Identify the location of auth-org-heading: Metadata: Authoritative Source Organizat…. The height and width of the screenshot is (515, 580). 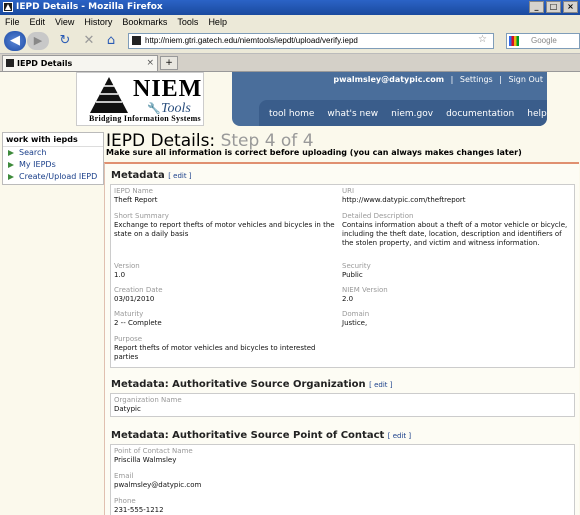
(252, 384).